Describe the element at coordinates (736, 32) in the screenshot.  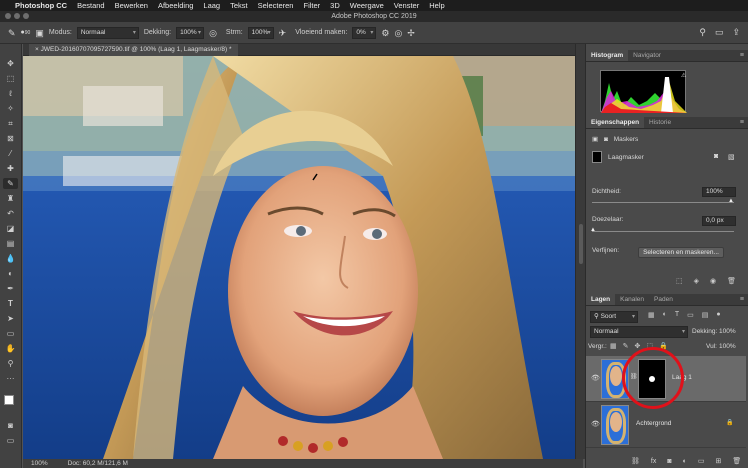
I see `share-icon: ⇪` at that location.